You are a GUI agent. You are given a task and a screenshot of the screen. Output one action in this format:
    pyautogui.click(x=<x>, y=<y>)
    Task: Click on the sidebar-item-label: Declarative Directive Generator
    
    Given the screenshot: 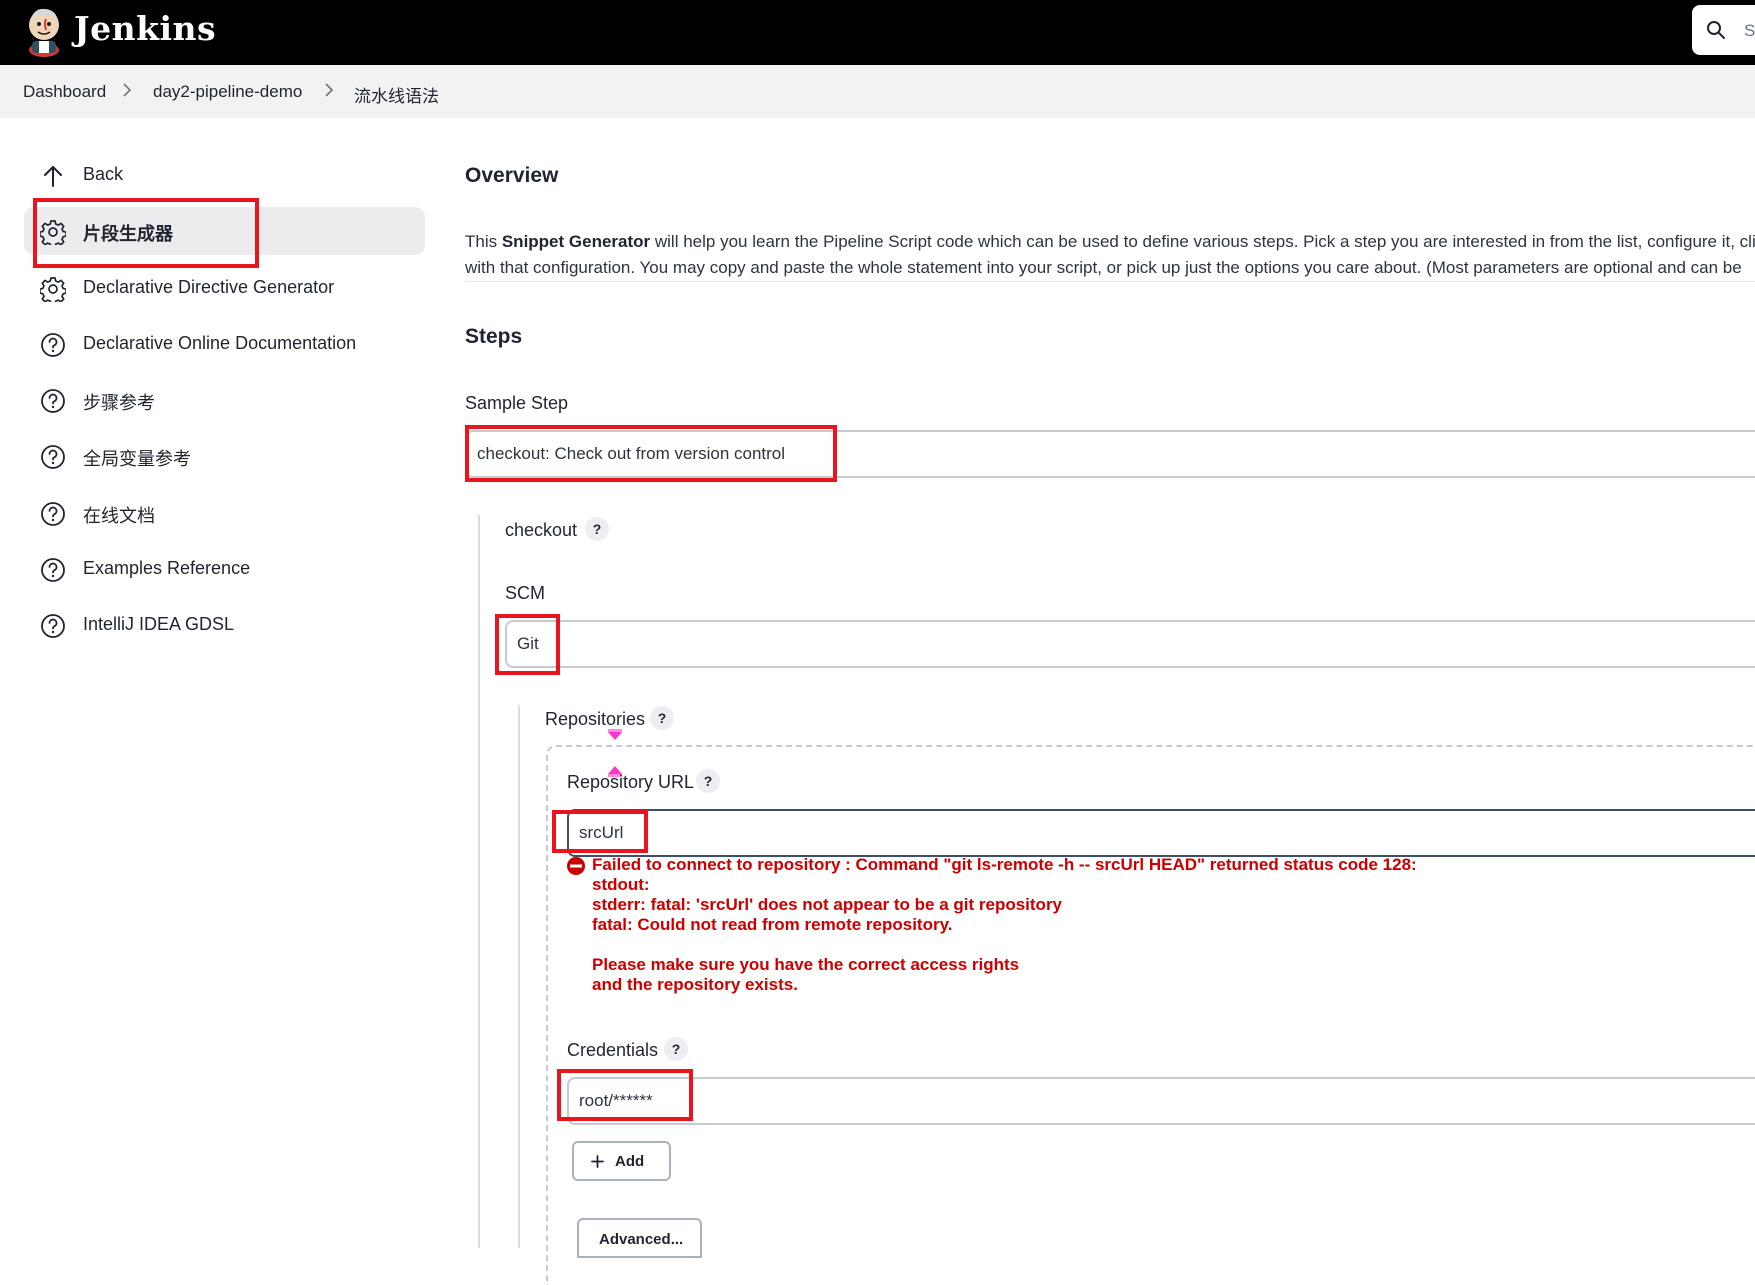 What is the action you would take?
    pyautogui.click(x=209, y=287)
    